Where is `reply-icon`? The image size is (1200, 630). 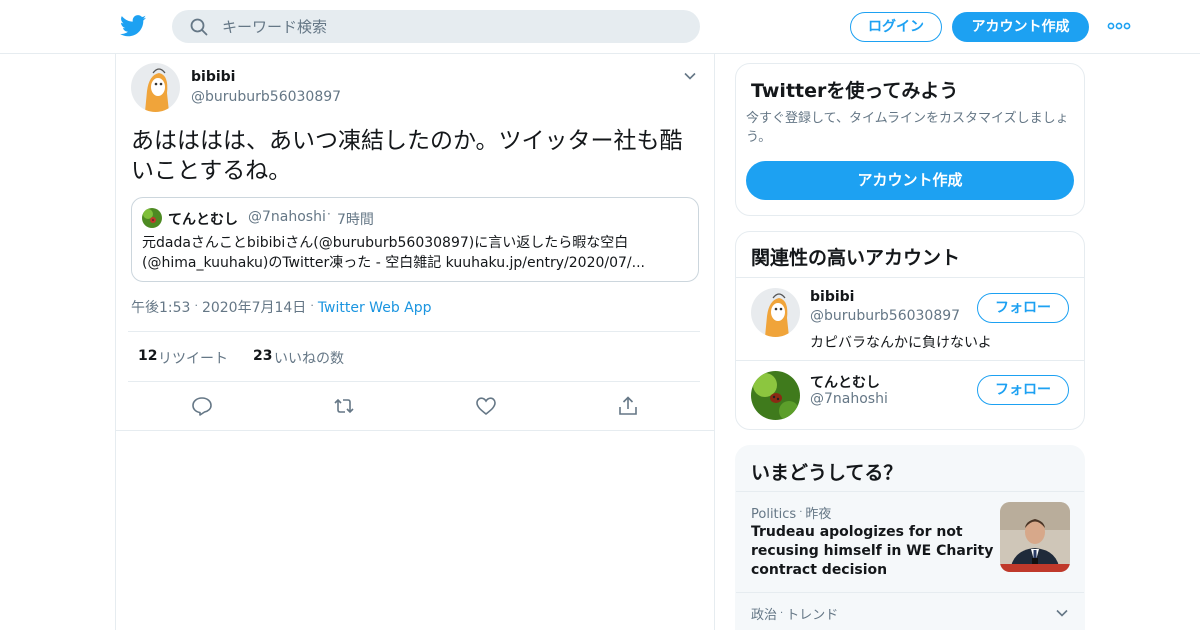
reply-icon is located at coordinates (202, 406).